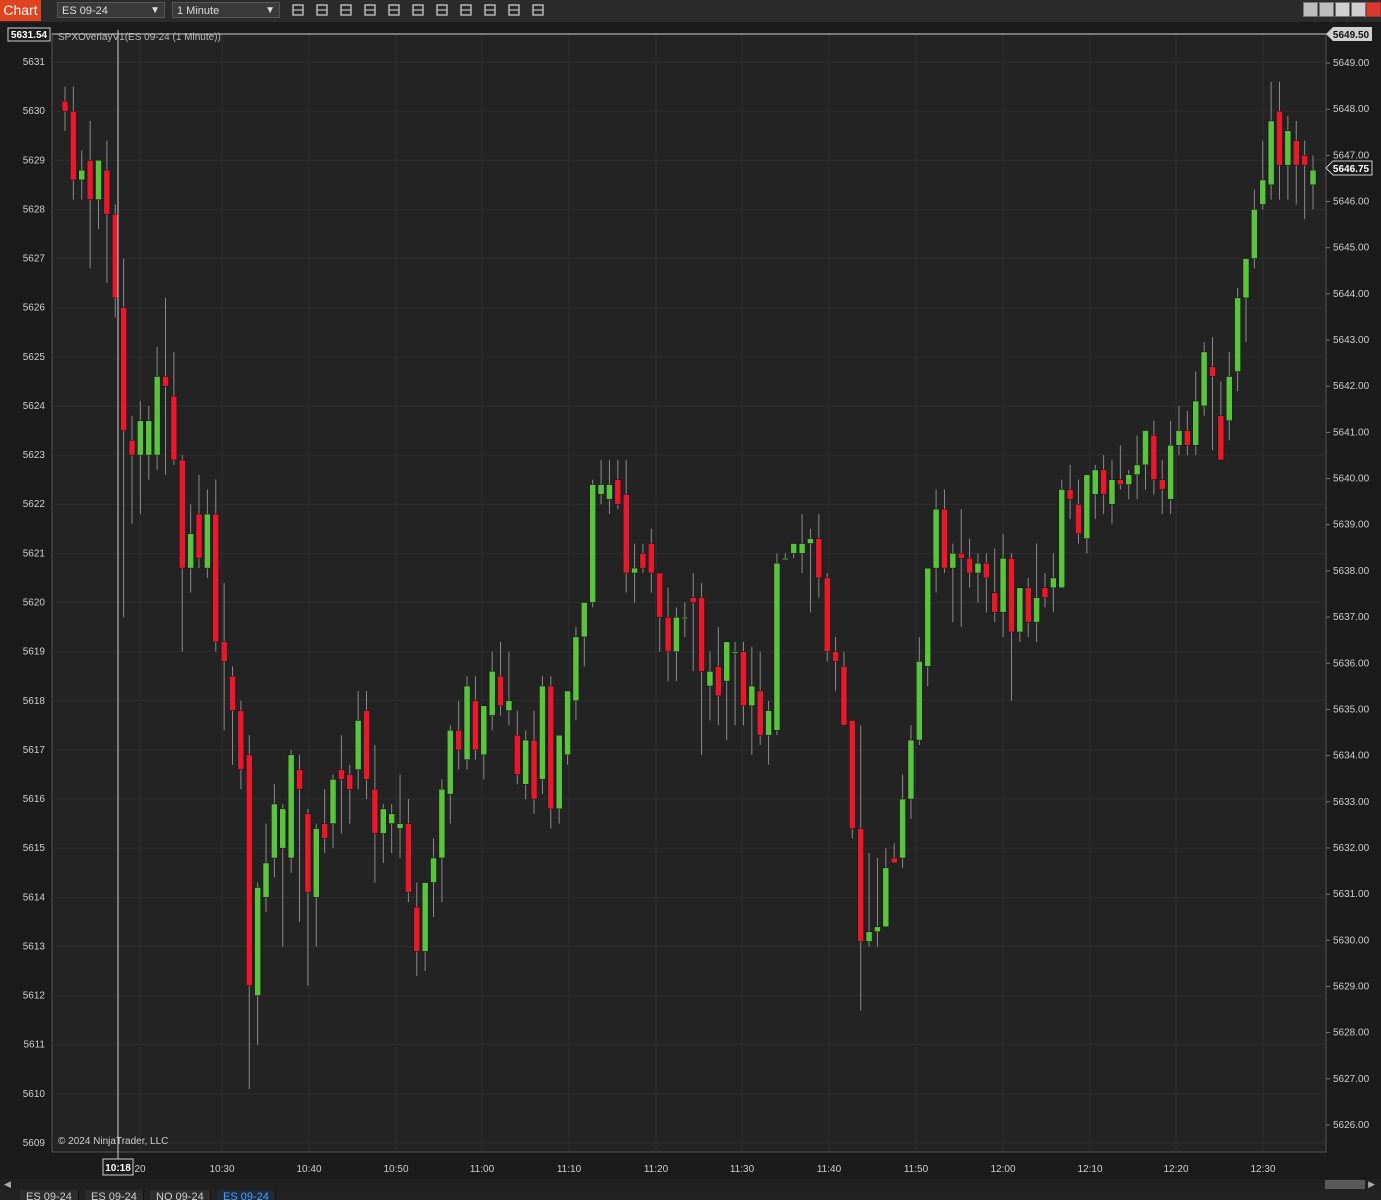 This screenshot has height=1200, width=1381. I want to click on left-tick-label: 5629, so click(34, 160).